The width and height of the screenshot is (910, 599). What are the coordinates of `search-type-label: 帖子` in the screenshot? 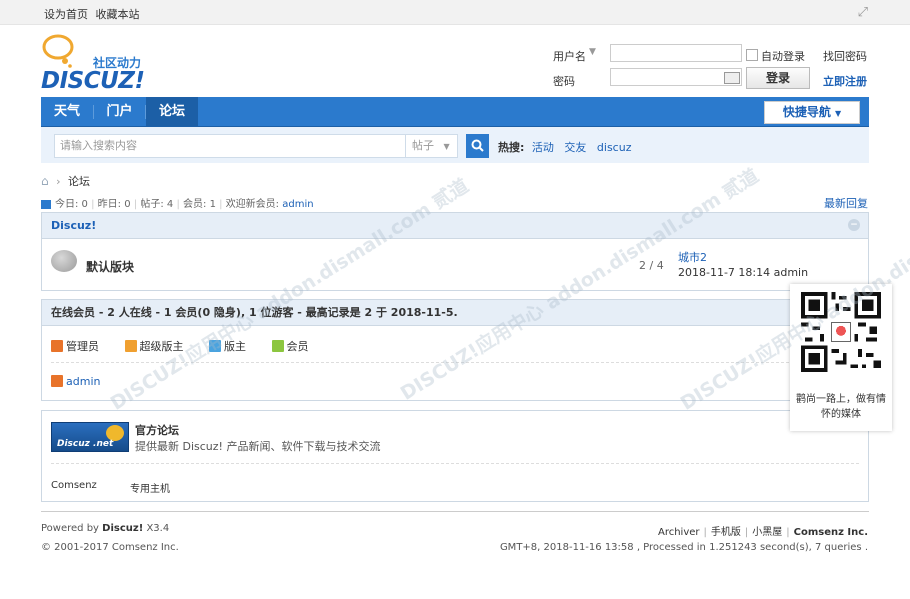 It's located at (423, 145).